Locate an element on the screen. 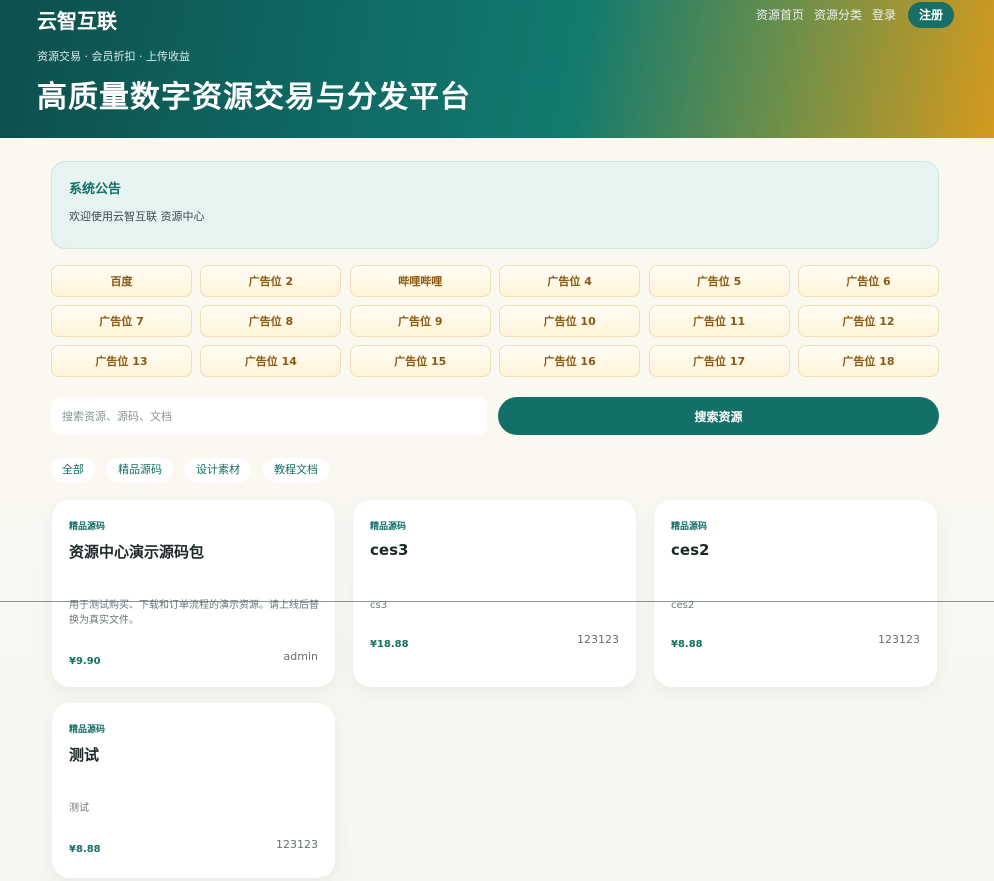  notice-text: 欢迎使用云智互联 资源中心 is located at coordinates (137, 216).